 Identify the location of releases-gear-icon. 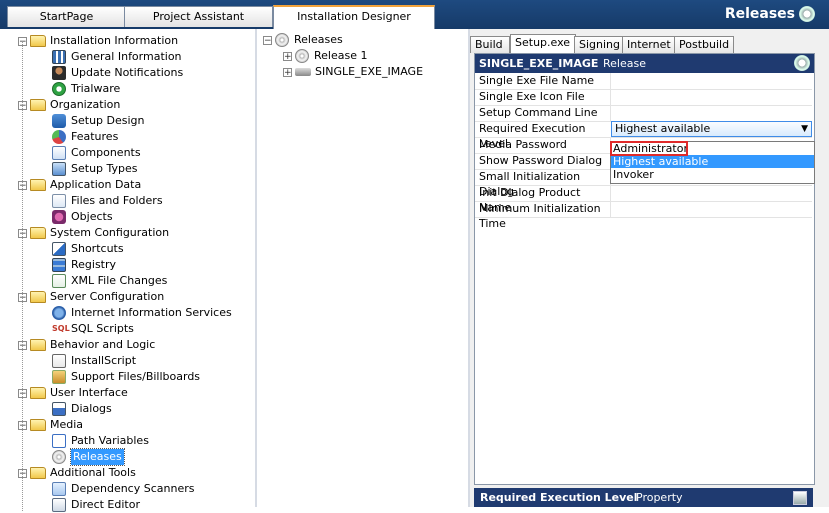
(807, 14).